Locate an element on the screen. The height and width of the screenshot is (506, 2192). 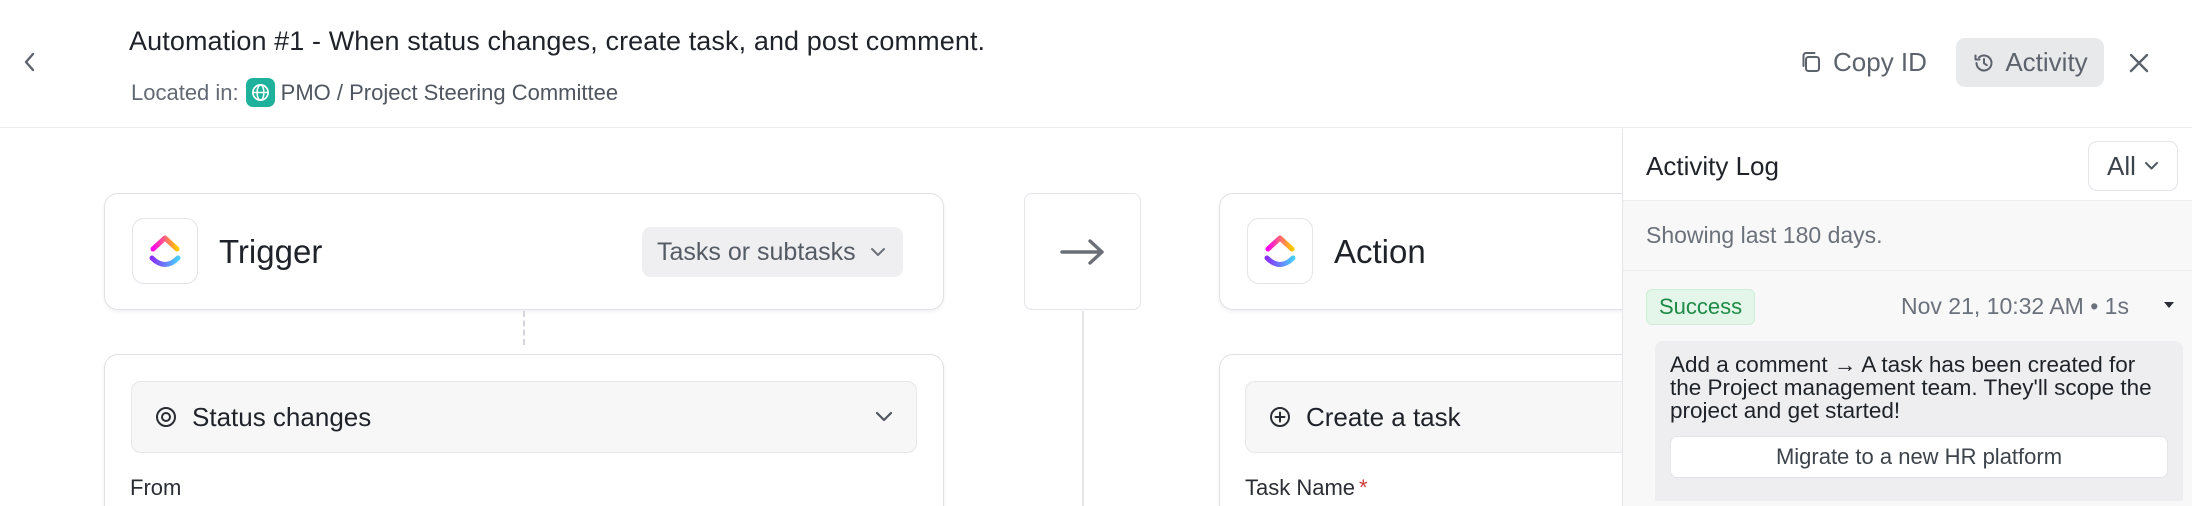
task-link: Migrate to a new HR platform is located at coordinates (1919, 457).